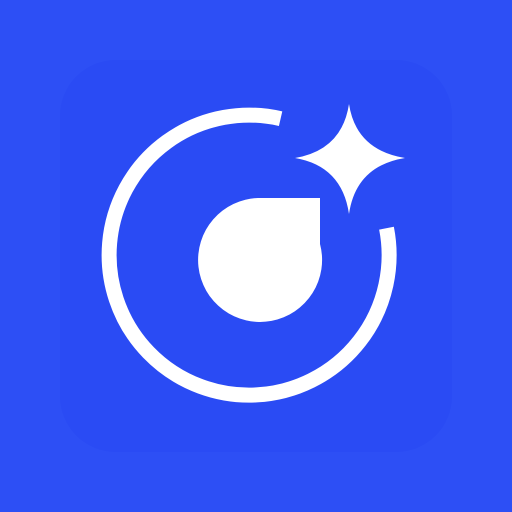 Image resolution: width=512 pixels, height=512 pixels. What do you see at coordinates (260, 260) in the screenshot?
I see `droplet-icon` at bounding box center [260, 260].